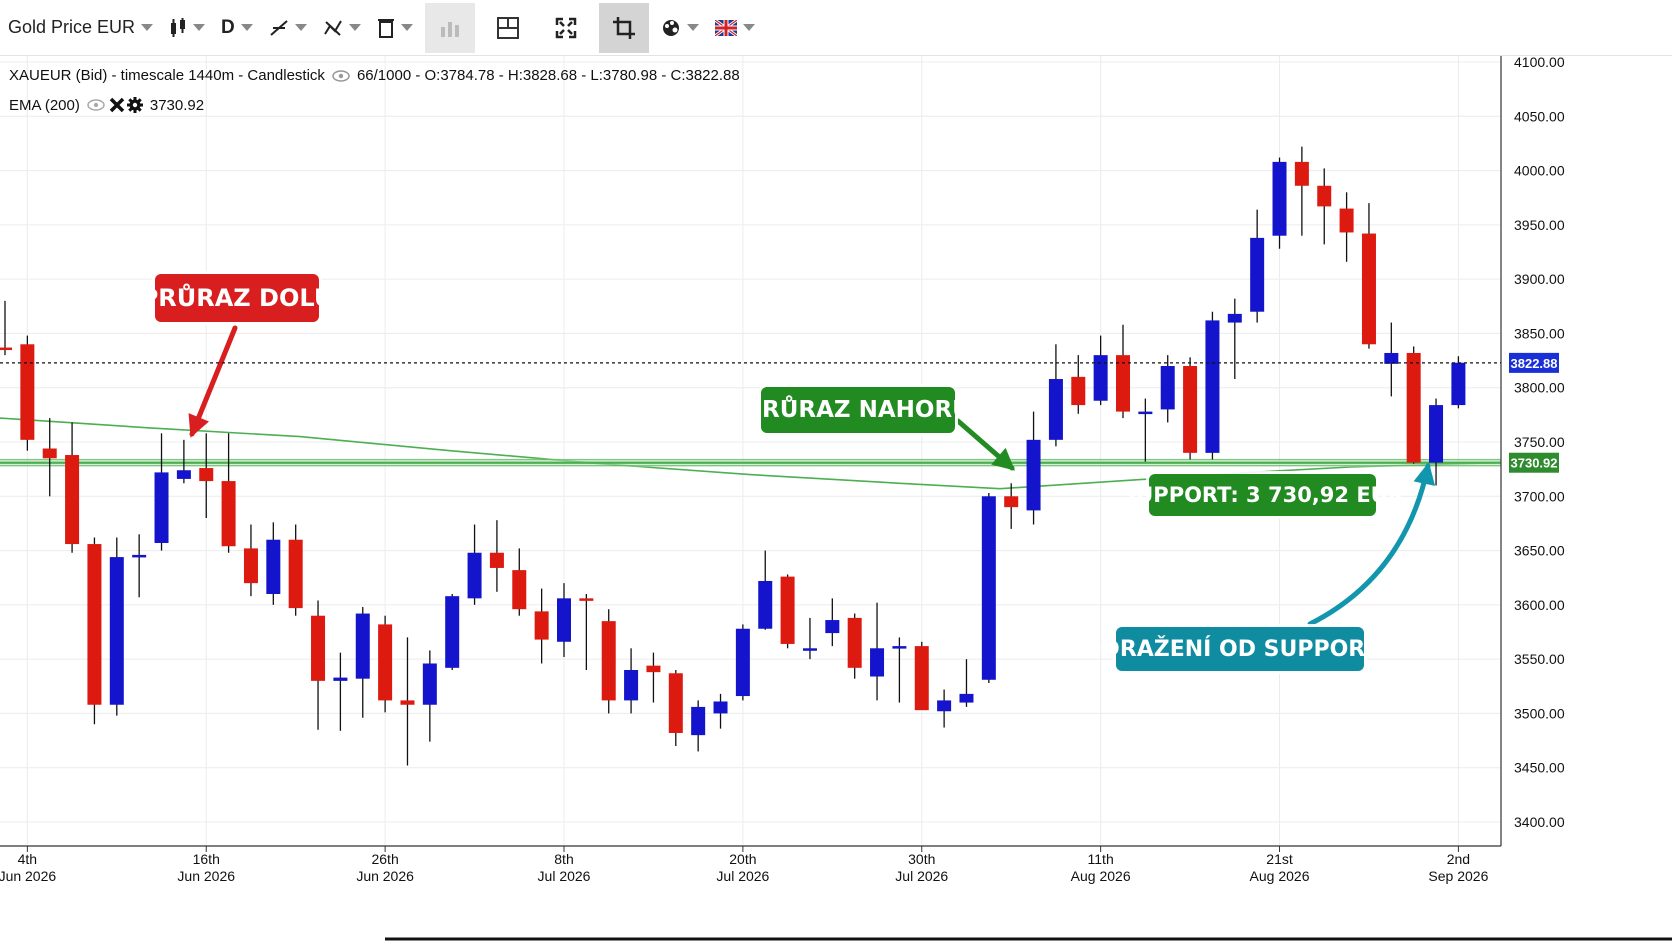 This screenshot has height=946, width=1672. What do you see at coordinates (1539, 63) in the screenshot?
I see `y-tick-label: 4100.00` at bounding box center [1539, 63].